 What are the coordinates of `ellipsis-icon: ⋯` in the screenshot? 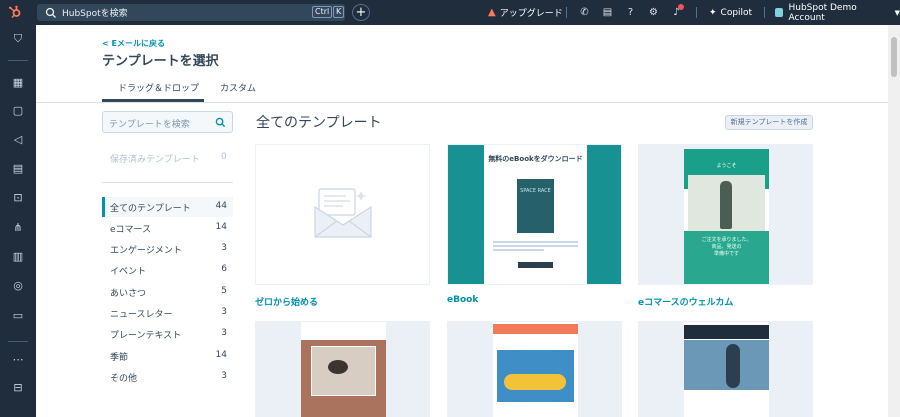 It's located at (18, 360).